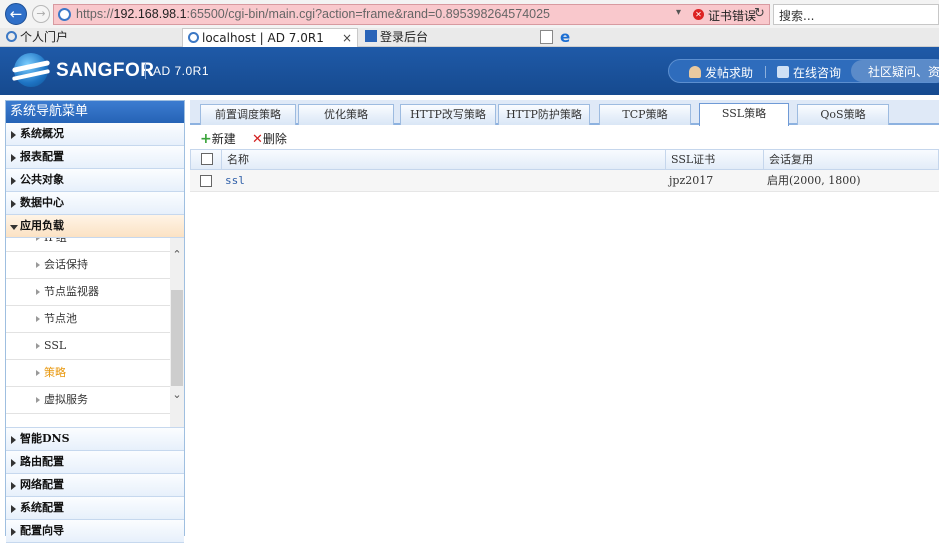 This screenshot has width=939, height=545. I want to click on sidebar-item-wizard: 配置向导, so click(95, 531).